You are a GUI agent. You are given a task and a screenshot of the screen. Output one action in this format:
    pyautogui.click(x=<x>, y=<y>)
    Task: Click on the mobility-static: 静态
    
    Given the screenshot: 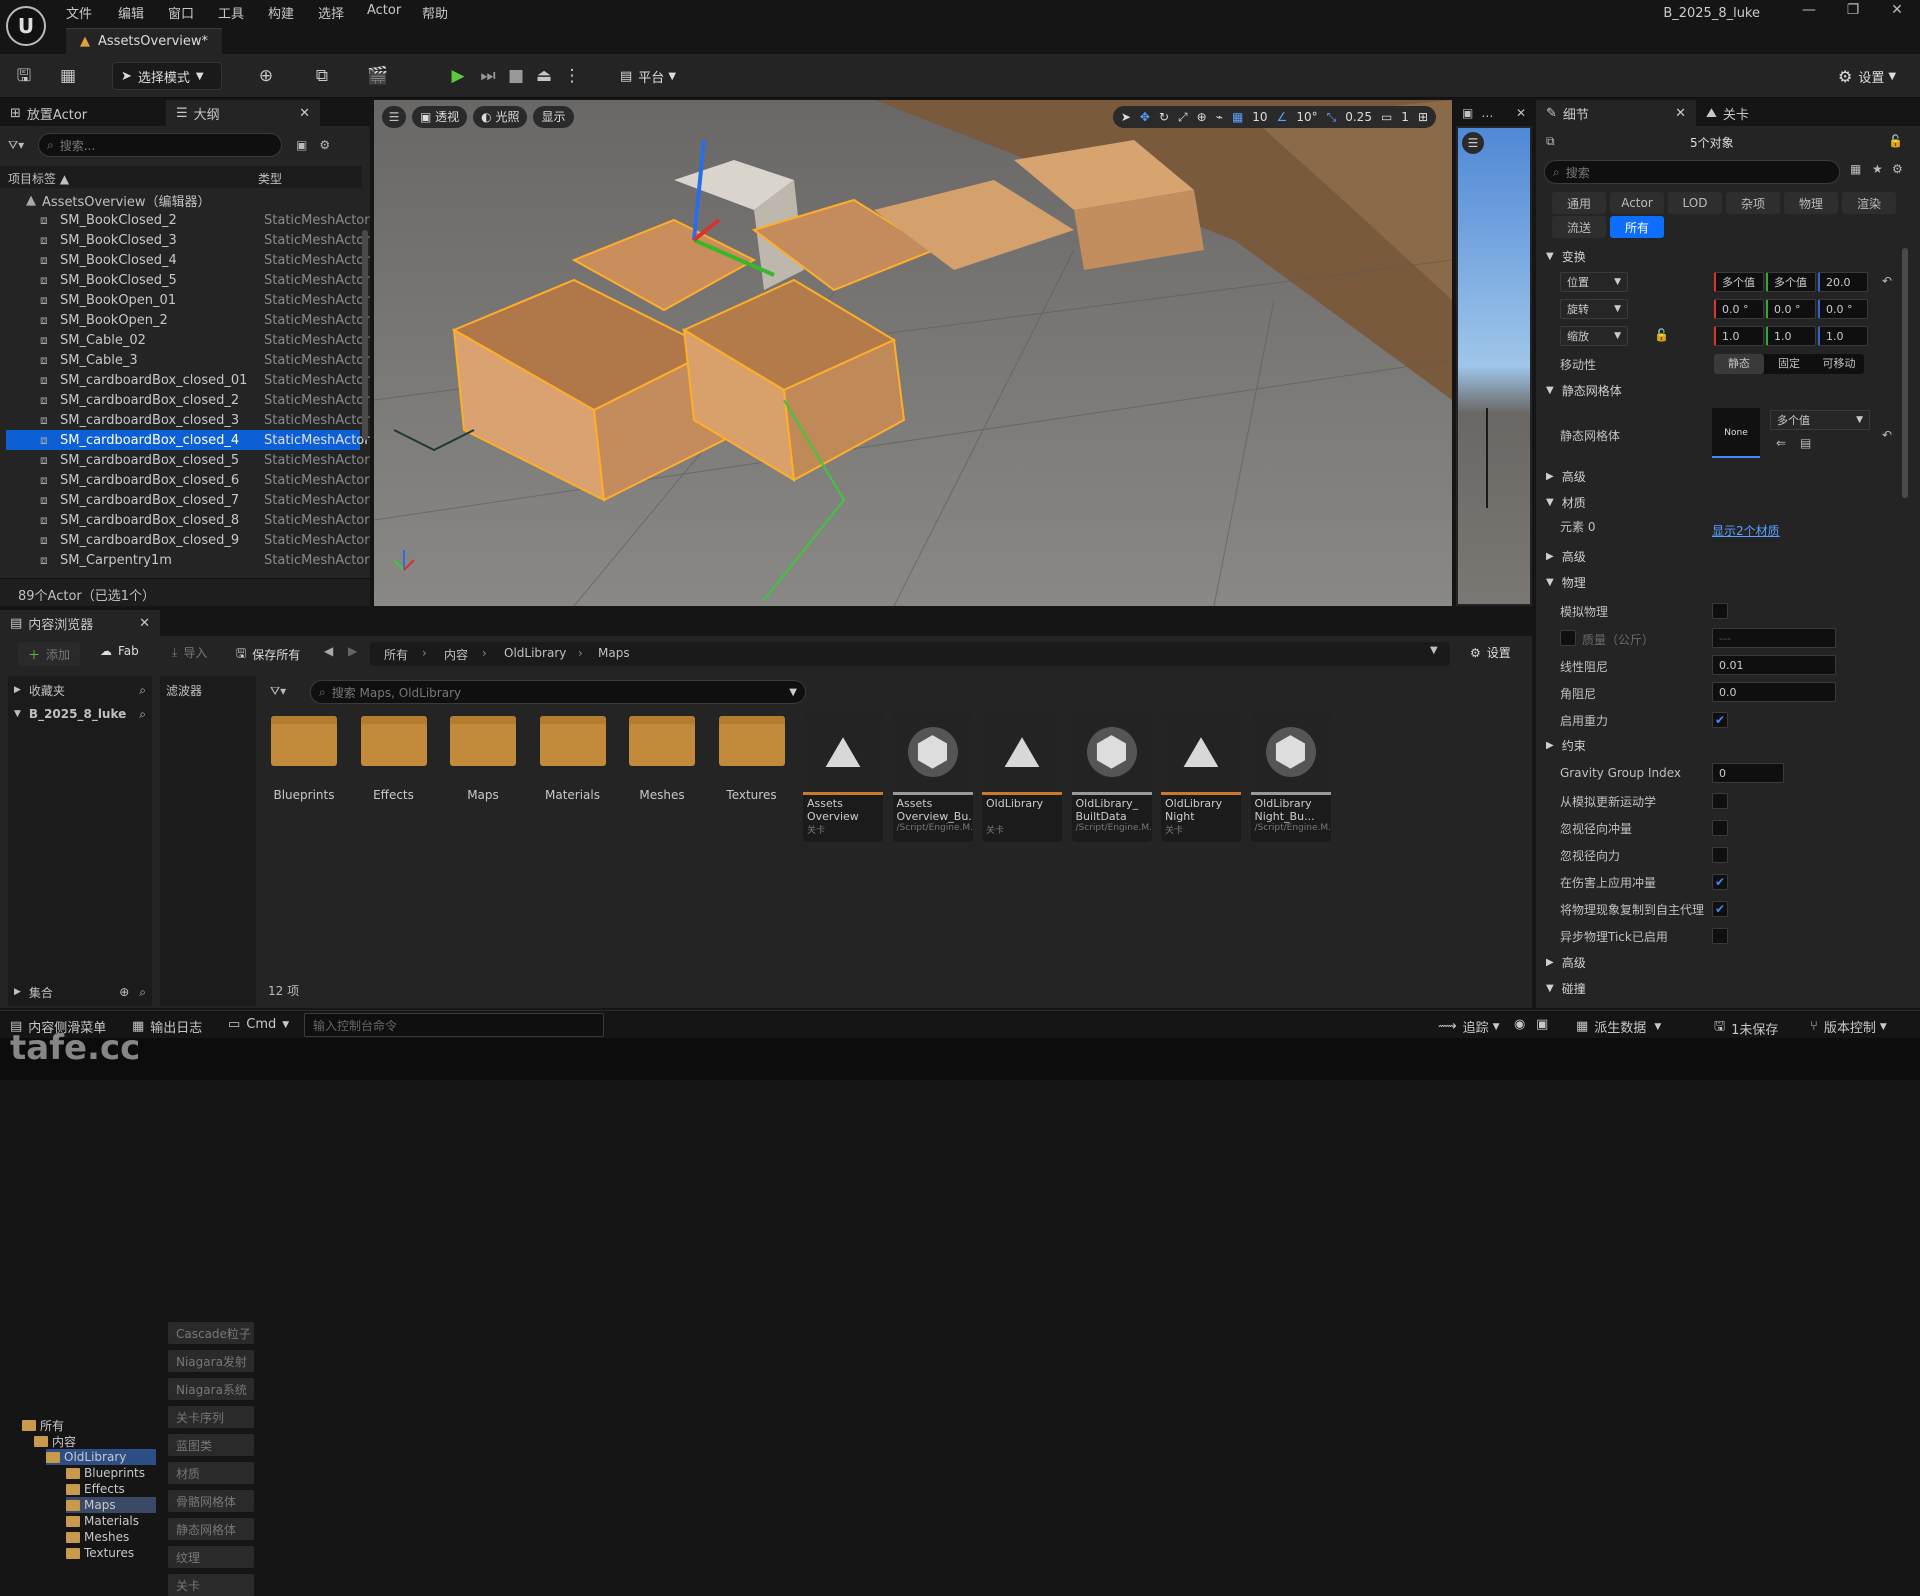 What is the action you would take?
    pyautogui.click(x=1739, y=364)
    